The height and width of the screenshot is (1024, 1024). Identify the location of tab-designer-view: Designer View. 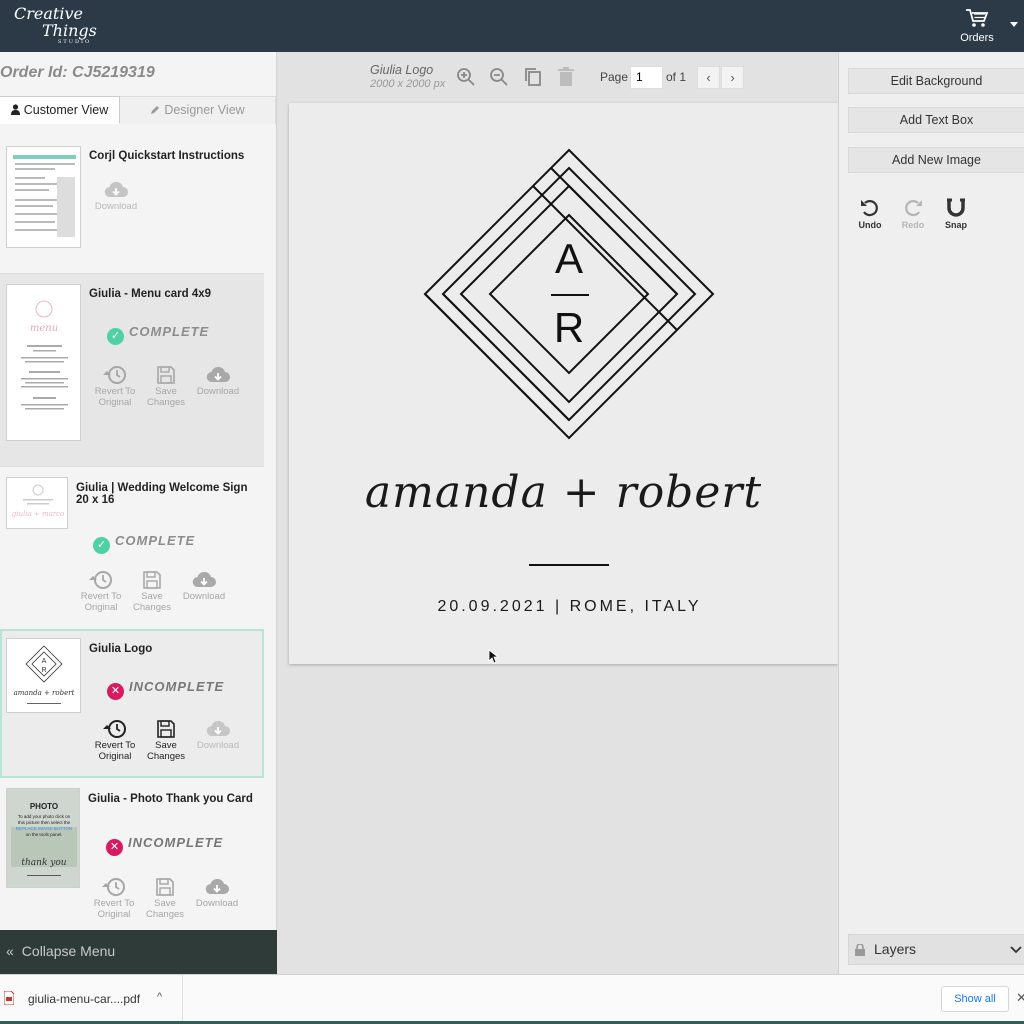
(198, 110).